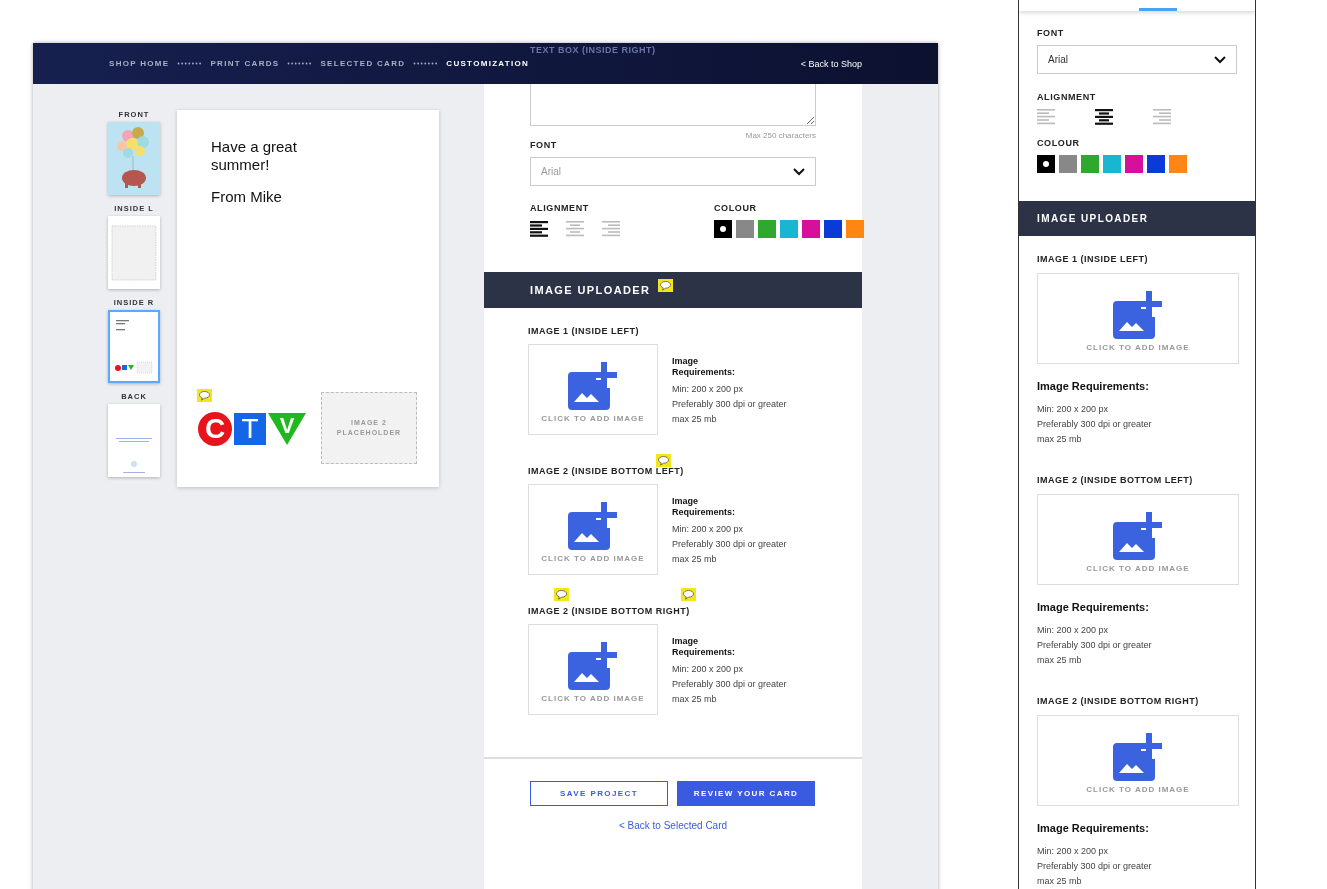 The image size is (1327, 889). Describe the element at coordinates (254, 156) in the screenshot. I see `card-message: Have a great summer!` at that location.